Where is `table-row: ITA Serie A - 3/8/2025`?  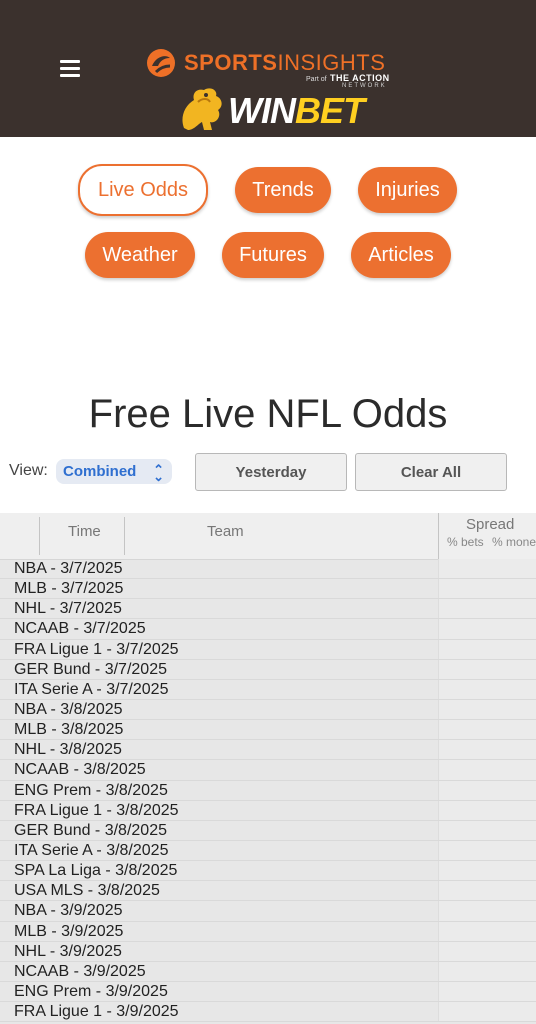
table-row: ITA Serie A - 3/8/2025 is located at coordinates (268, 851).